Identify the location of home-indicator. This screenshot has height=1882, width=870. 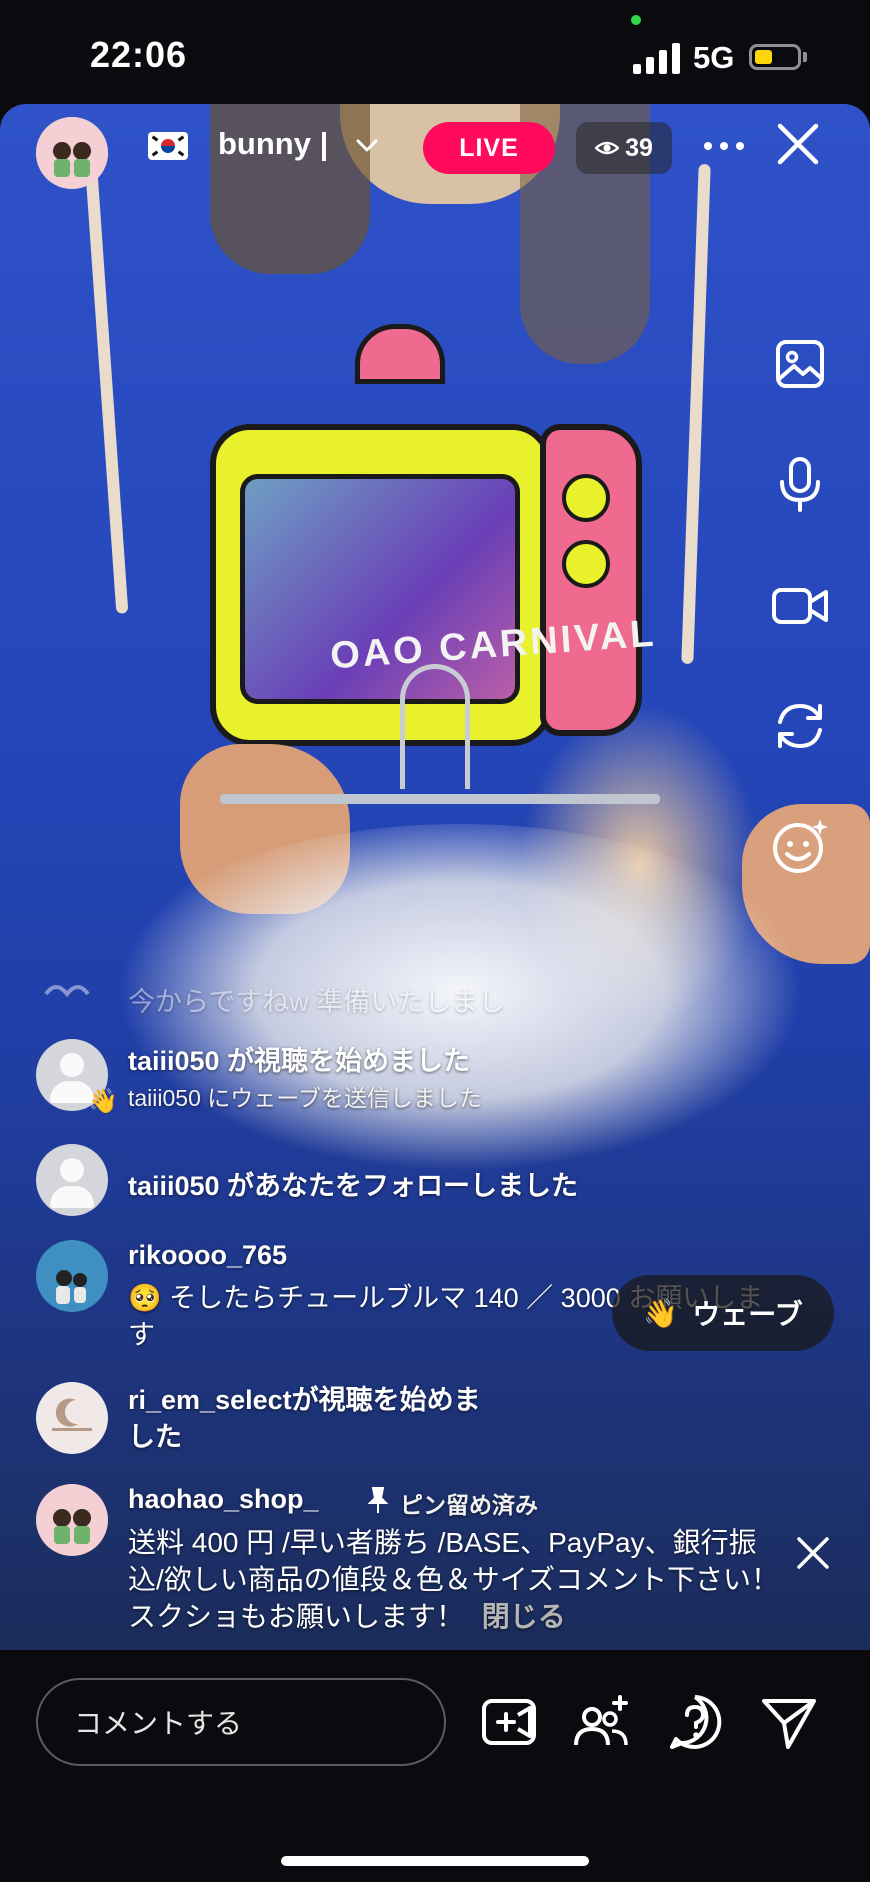
(435, 1861).